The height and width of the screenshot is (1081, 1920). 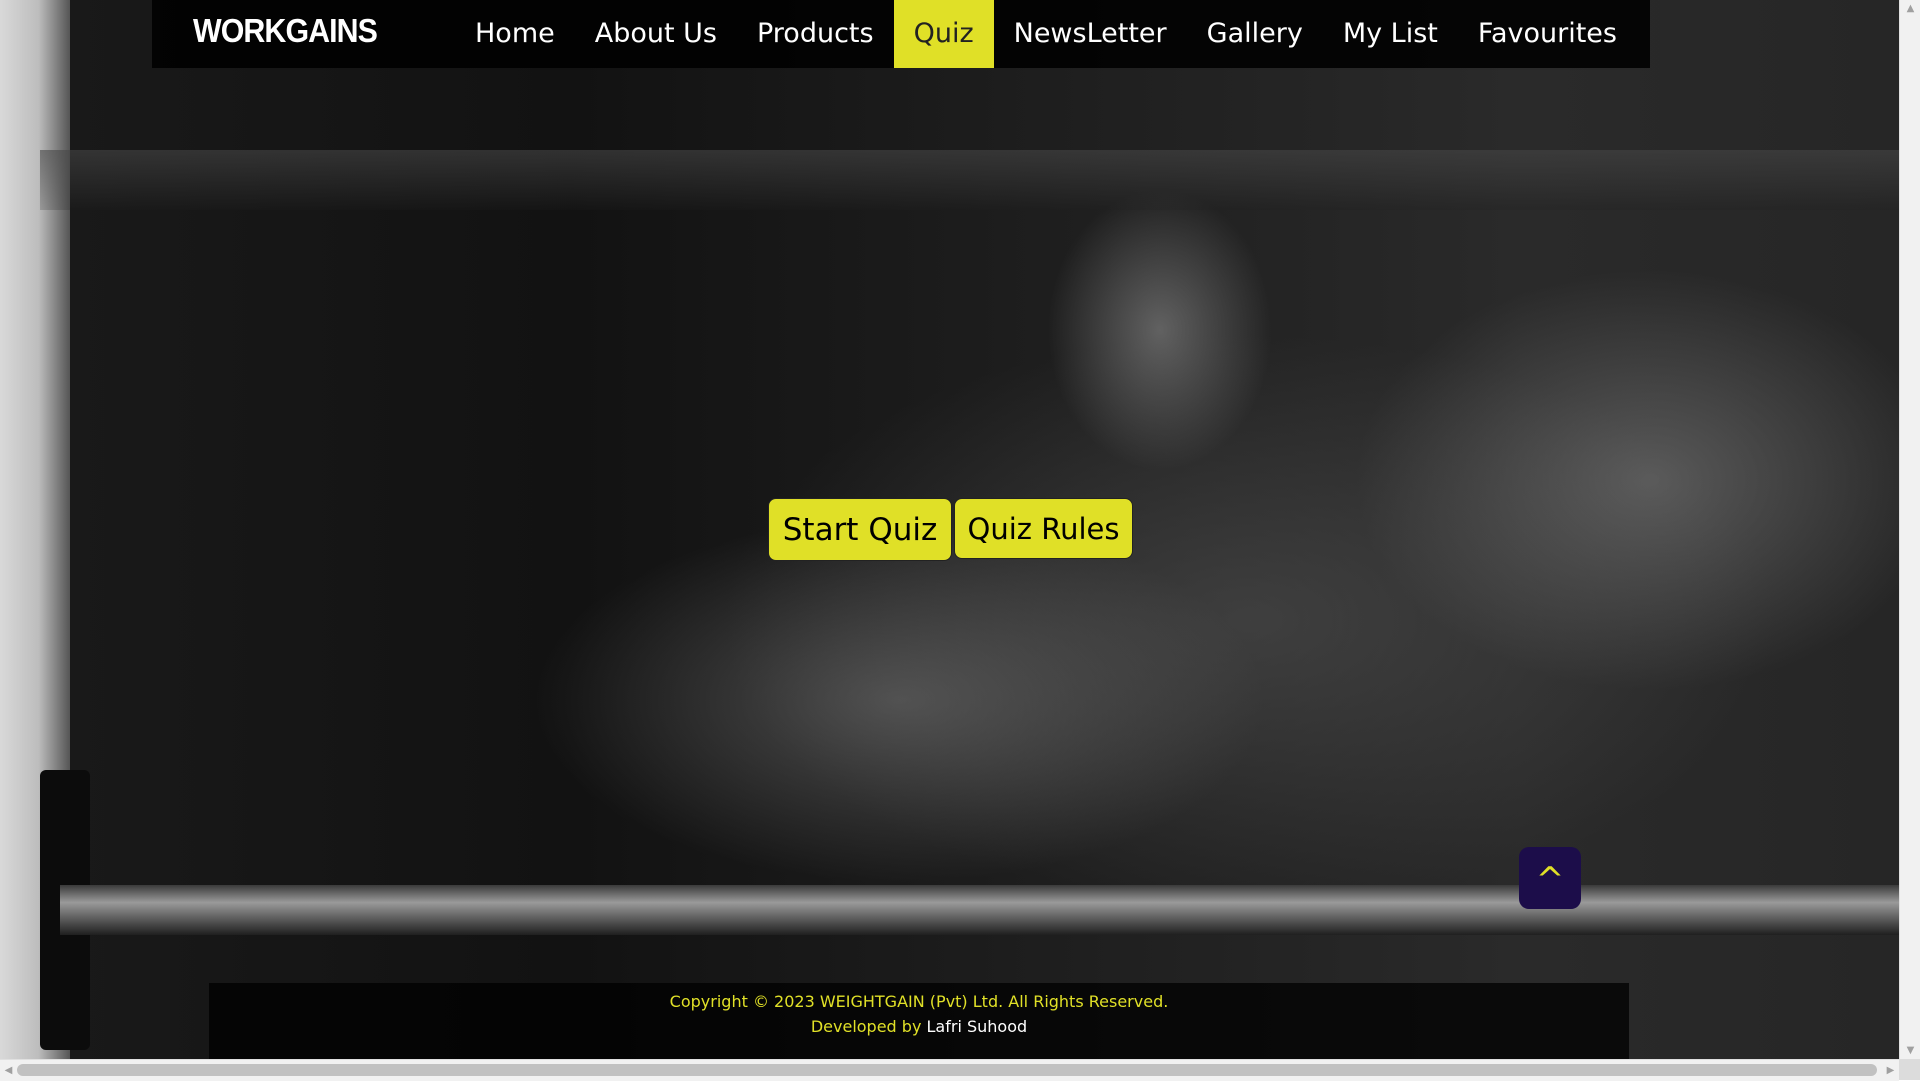 I want to click on nav-link-products: Products, so click(x=815, y=34).